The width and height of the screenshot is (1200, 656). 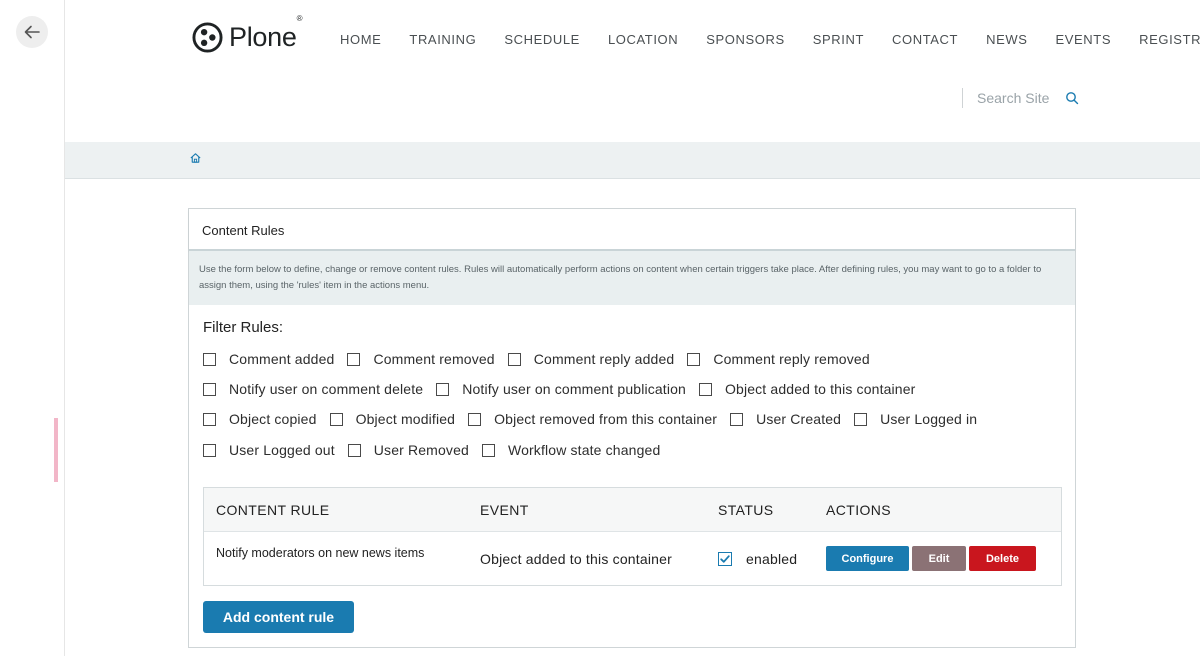 I want to click on delete-button: Delete, so click(x=1002, y=558).